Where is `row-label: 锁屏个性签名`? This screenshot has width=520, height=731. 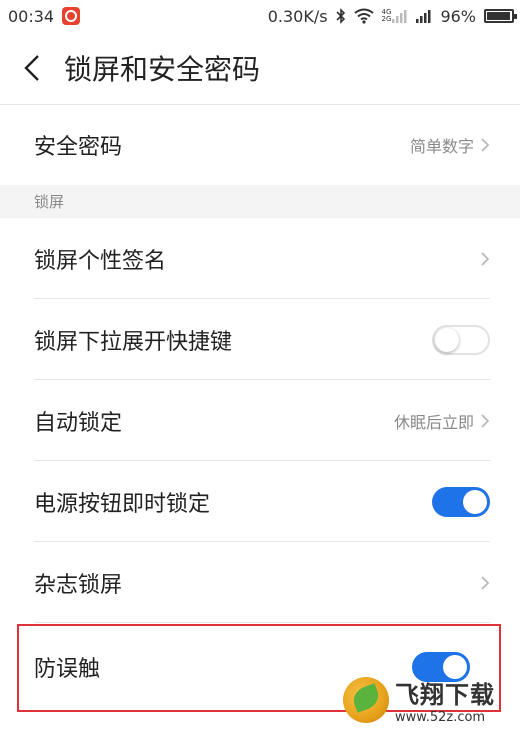
row-label: 锁屏个性签名 is located at coordinates (100, 261).